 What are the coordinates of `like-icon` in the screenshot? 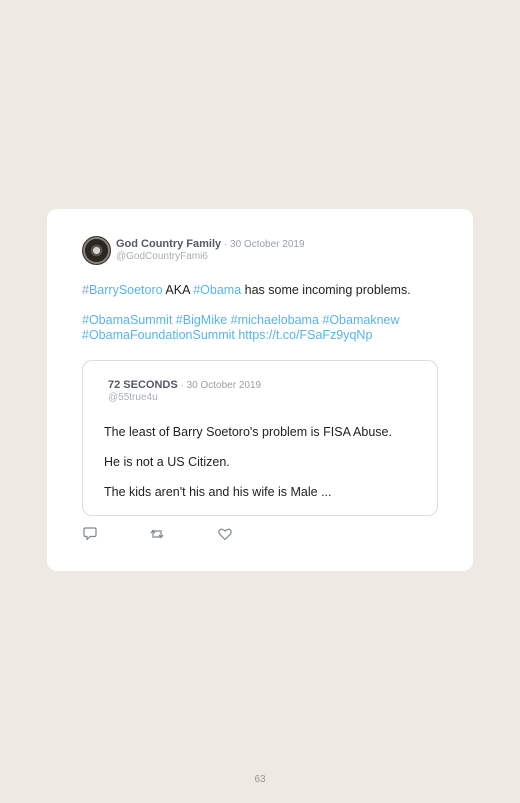 It's located at (225, 534).